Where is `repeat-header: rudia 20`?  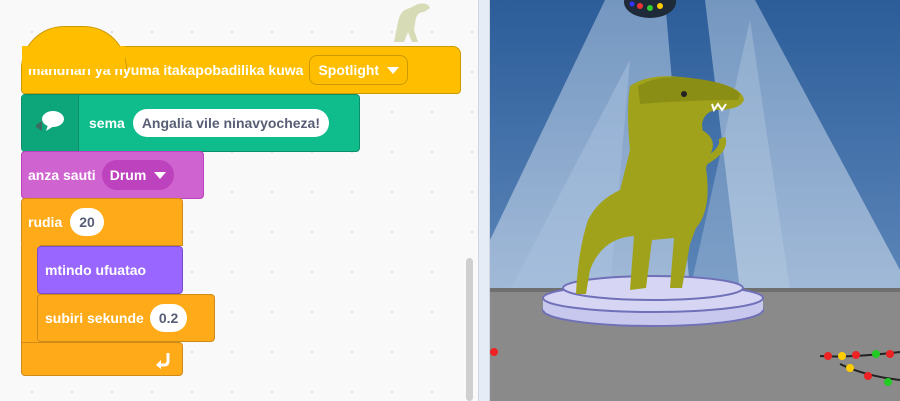 repeat-header: rudia 20 is located at coordinates (102, 222).